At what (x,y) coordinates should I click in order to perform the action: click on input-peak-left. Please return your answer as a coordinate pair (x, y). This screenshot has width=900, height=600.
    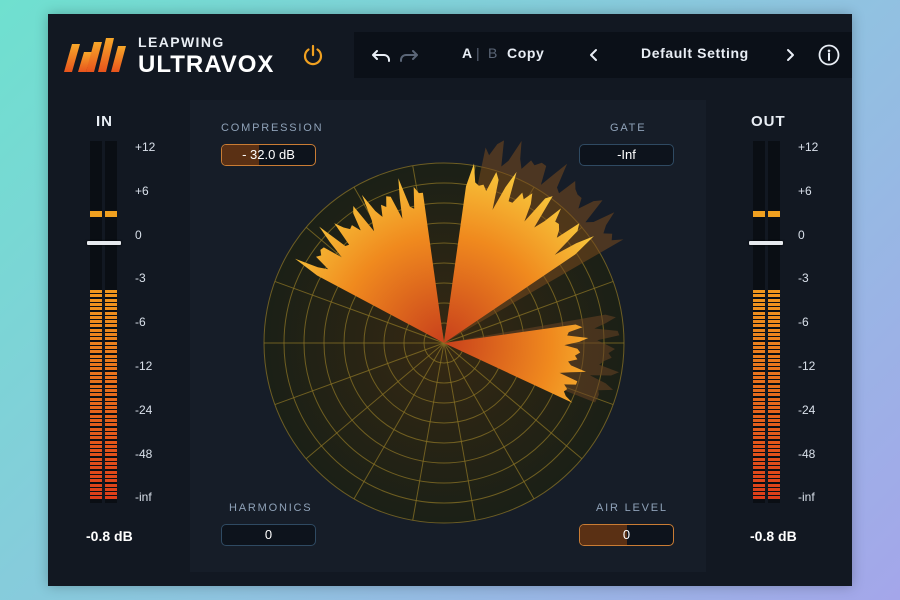
    Looking at the image, I should click on (96, 214).